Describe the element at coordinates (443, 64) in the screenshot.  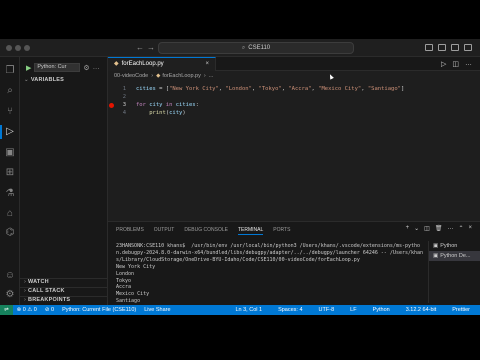
I see `run-file-icon: ▷` at that location.